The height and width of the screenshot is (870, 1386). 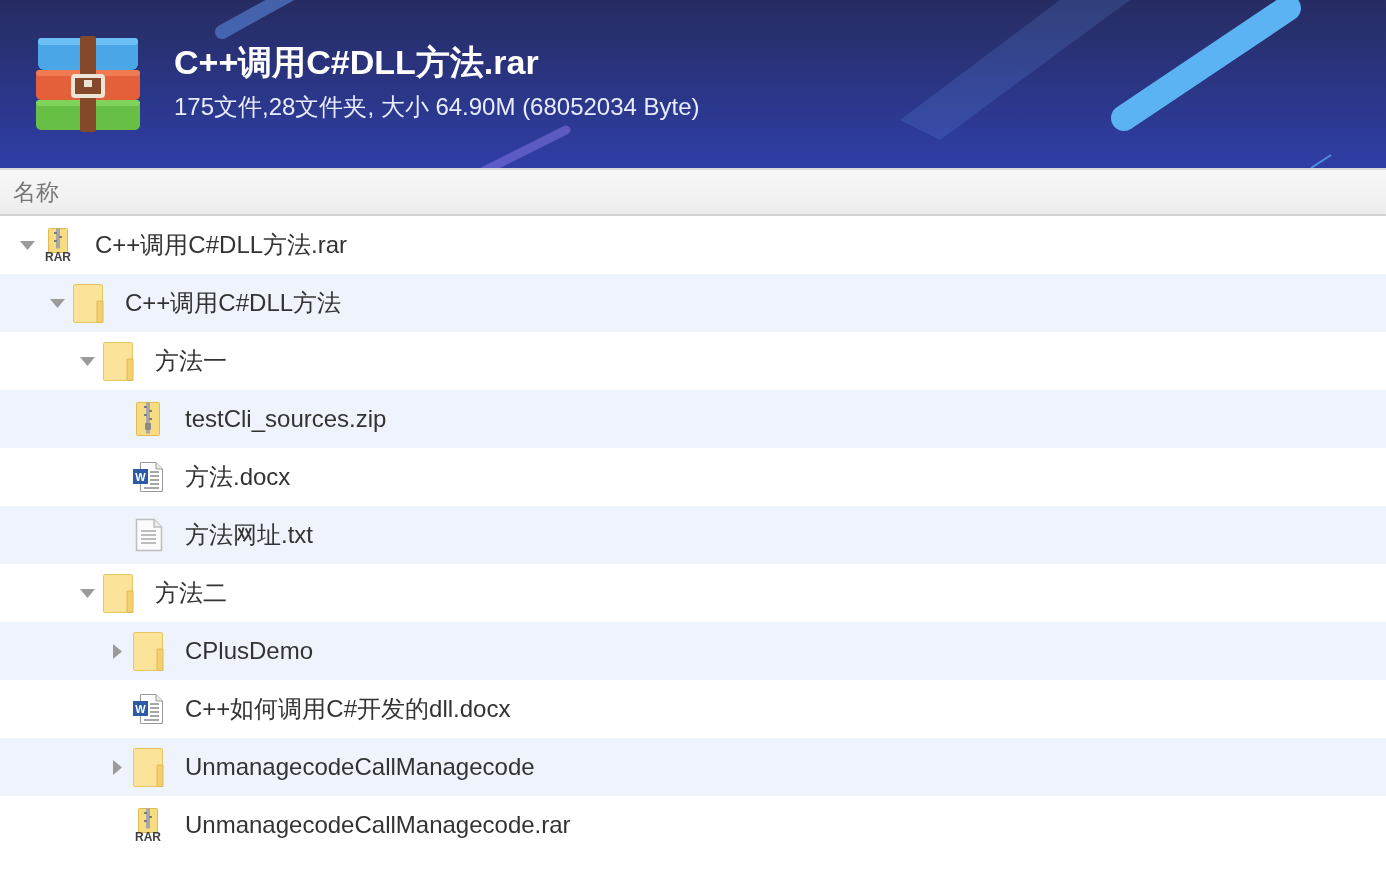 I want to click on file-name: 方法.docx, so click(x=238, y=477).